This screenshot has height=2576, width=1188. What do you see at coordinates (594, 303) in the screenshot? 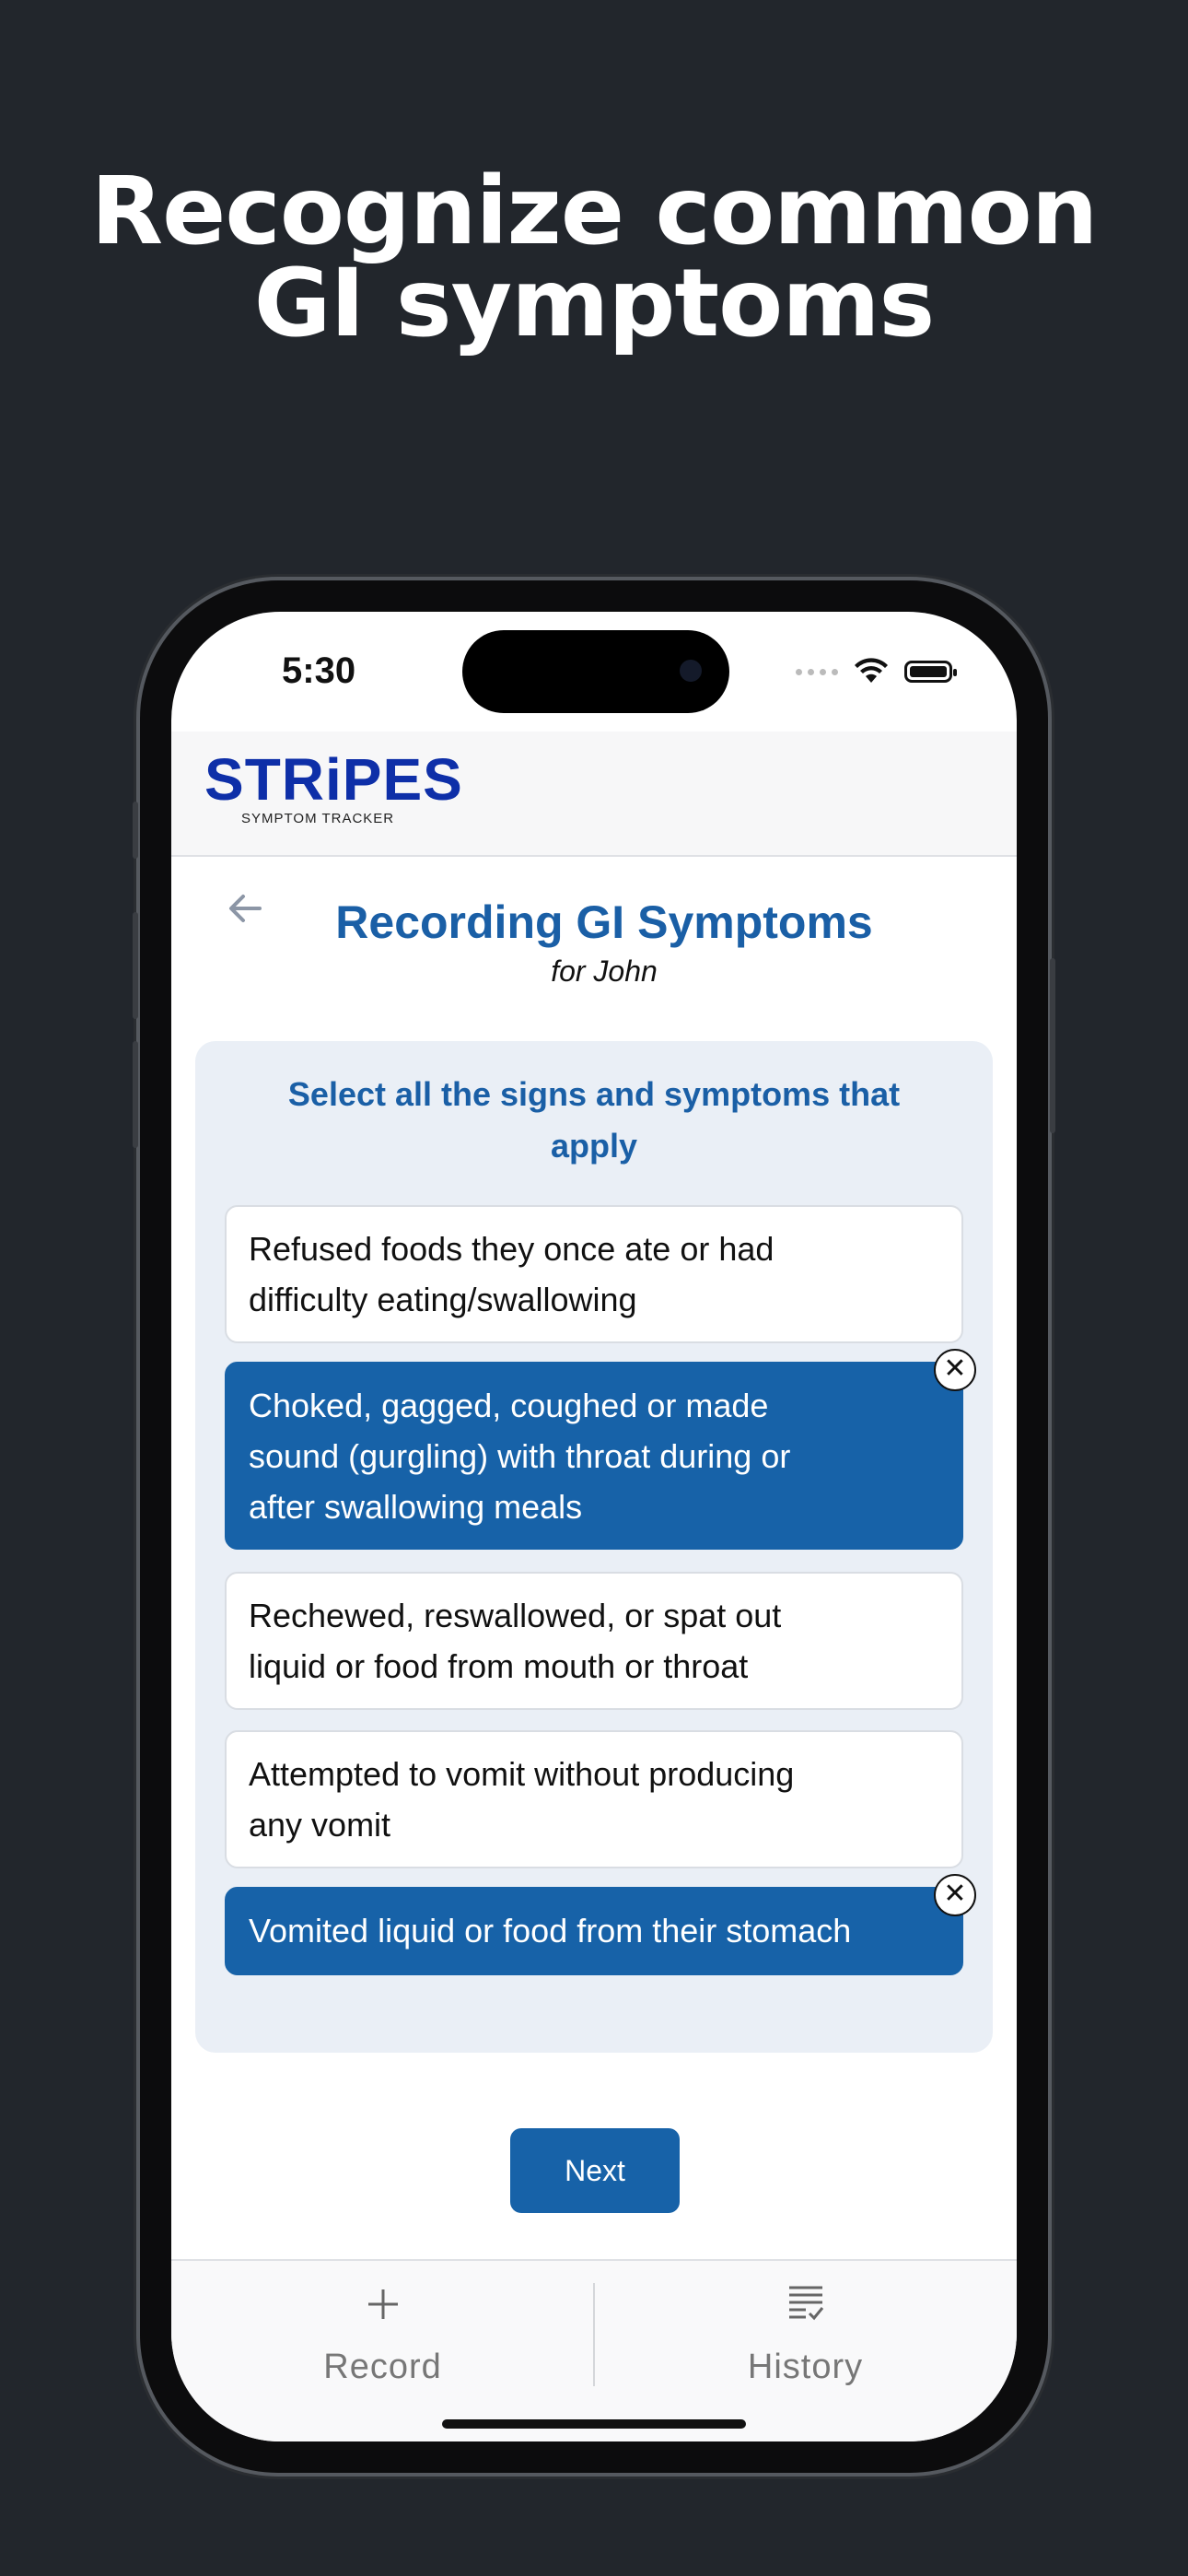
I see `headline-line-2: GI symptoms` at bounding box center [594, 303].